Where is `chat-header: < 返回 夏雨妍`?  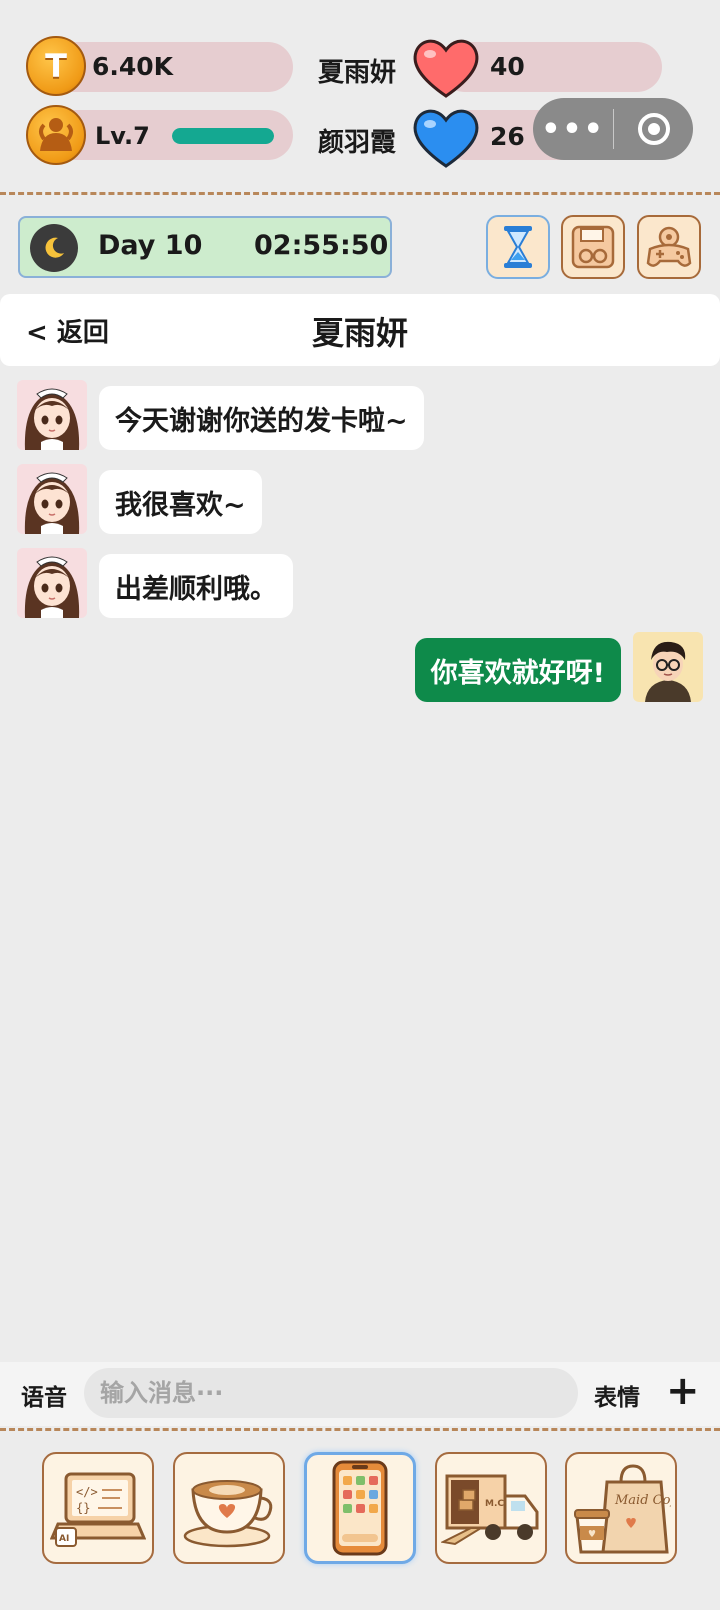 chat-header: < 返回 夏雨妍 is located at coordinates (360, 330).